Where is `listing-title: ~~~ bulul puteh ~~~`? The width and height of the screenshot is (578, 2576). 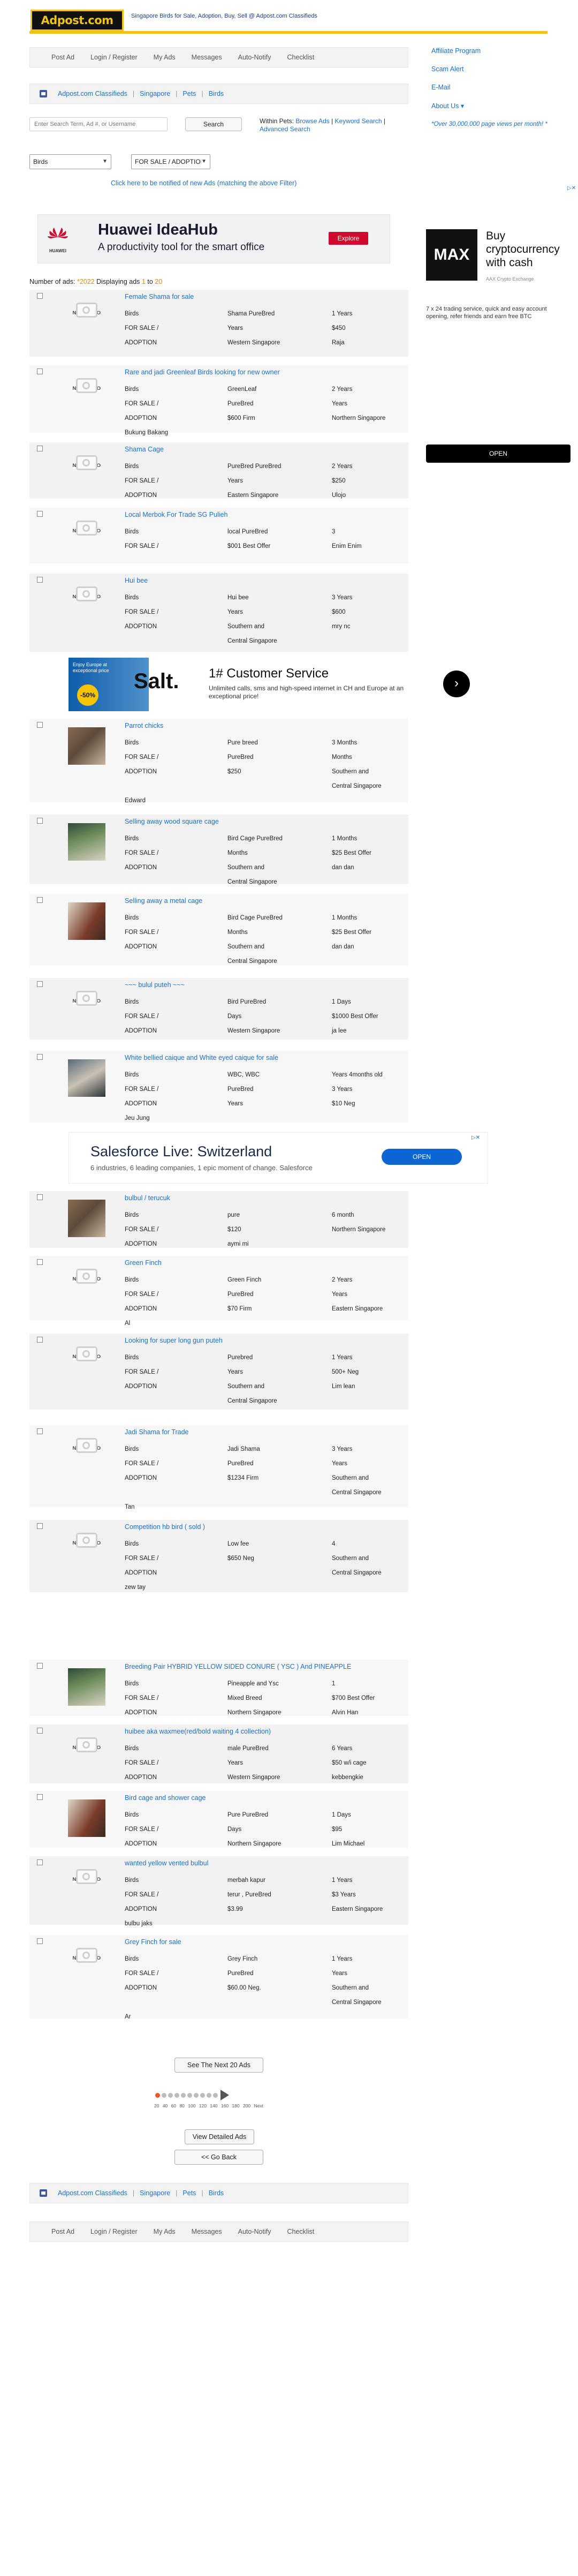
listing-title: ~~~ bulul puteh ~~~ is located at coordinates (155, 985).